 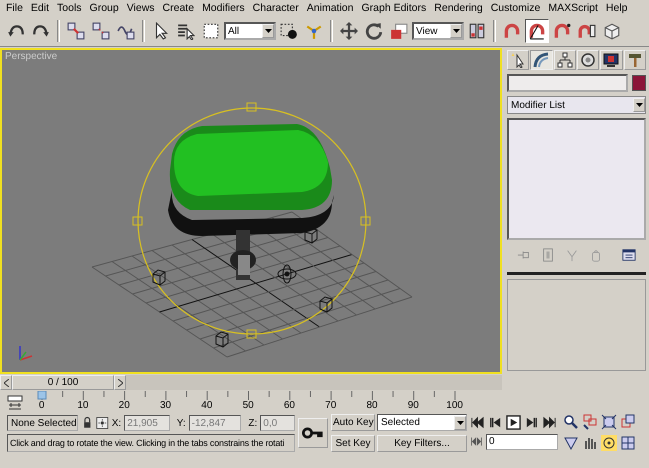 I want to click on previous-frame-button, so click(x=495, y=422).